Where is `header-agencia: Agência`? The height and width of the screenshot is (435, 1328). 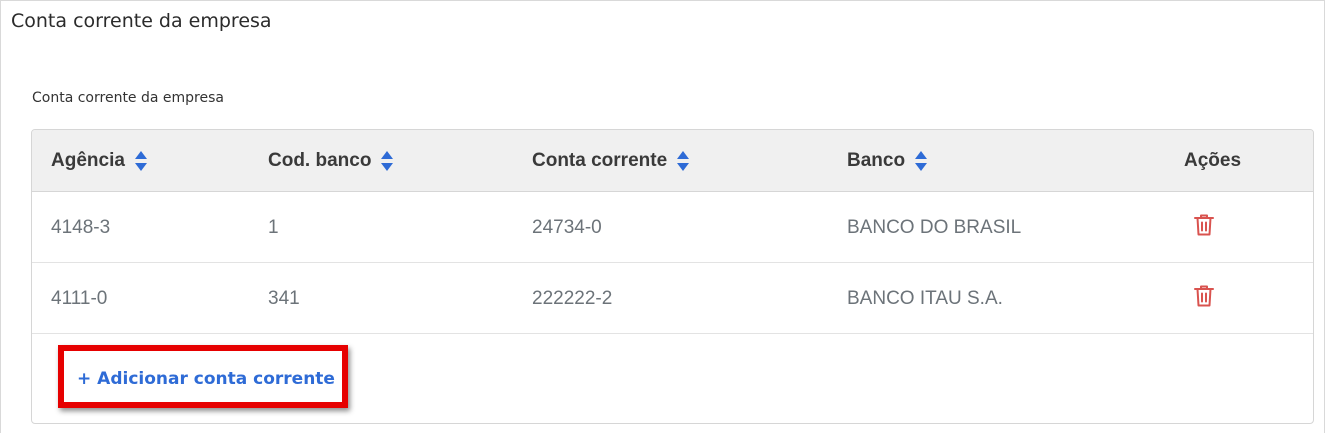 header-agencia: Agência is located at coordinates (99, 161).